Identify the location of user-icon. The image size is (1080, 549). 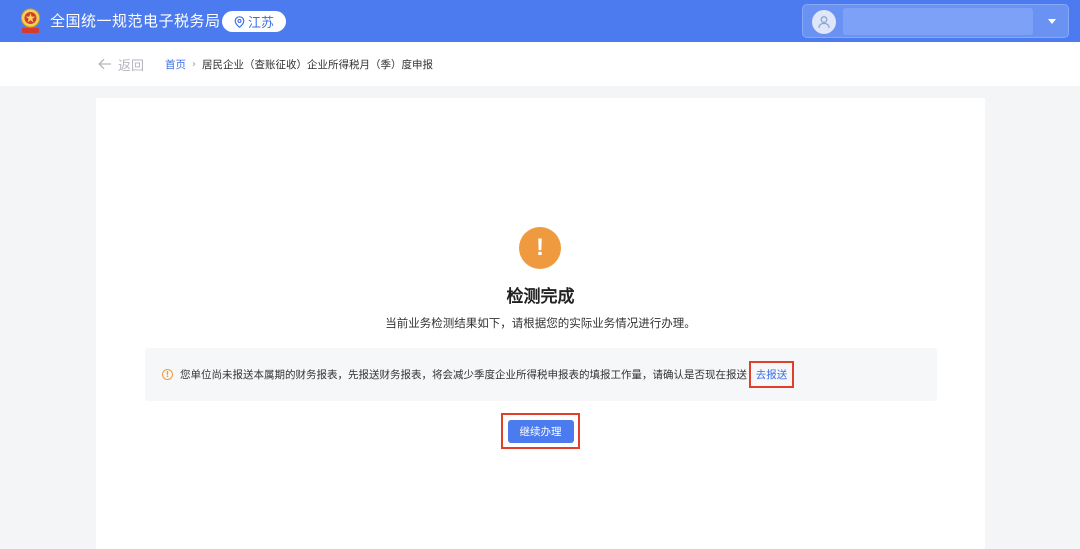
(824, 22).